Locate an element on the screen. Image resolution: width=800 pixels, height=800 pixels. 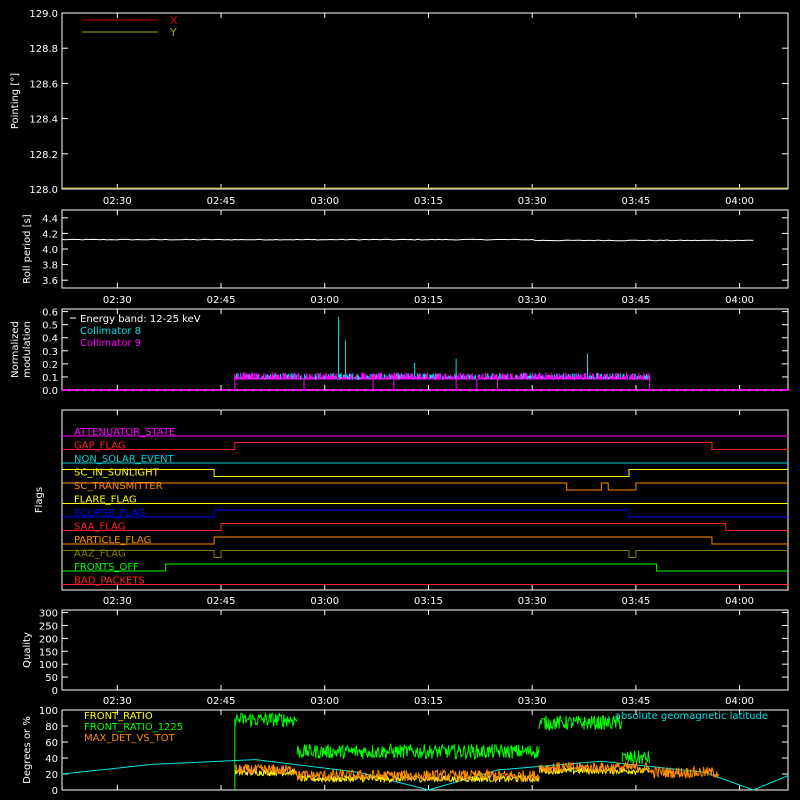
legend-label: FRONT_RATIO is located at coordinates (118, 716).